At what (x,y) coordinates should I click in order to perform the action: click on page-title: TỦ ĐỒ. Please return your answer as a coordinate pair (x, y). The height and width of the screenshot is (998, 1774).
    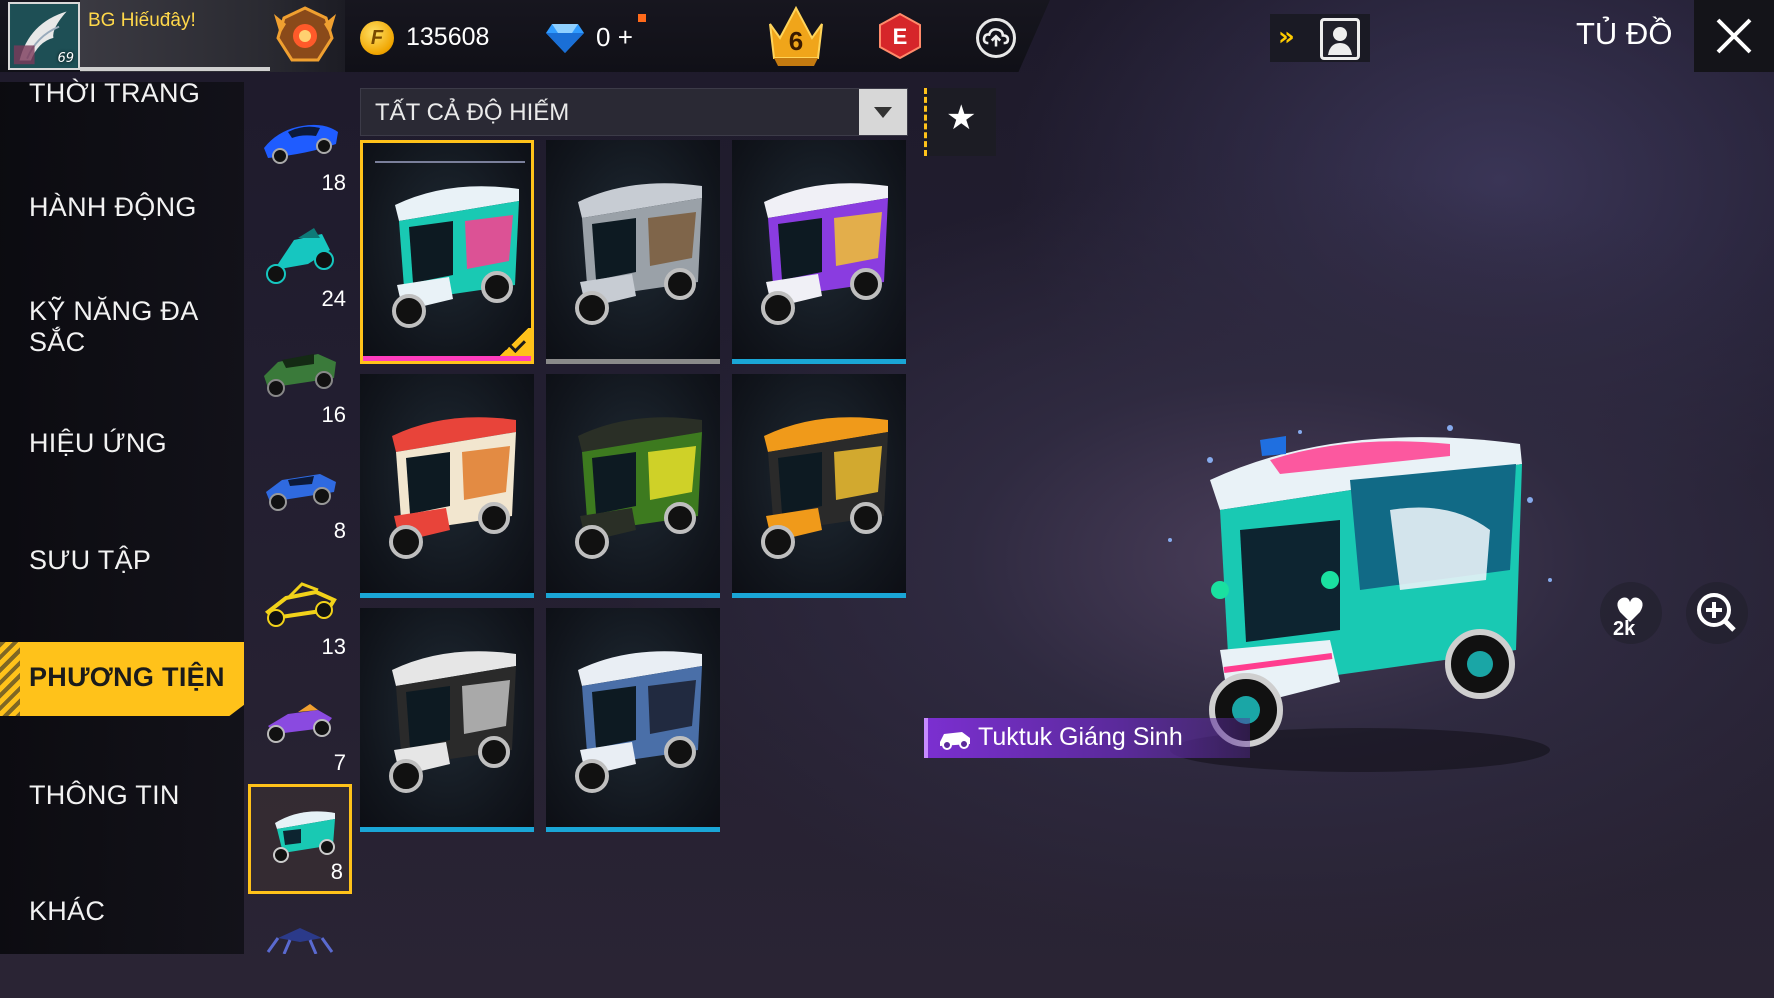
    Looking at the image, I should click on (1624, 33).